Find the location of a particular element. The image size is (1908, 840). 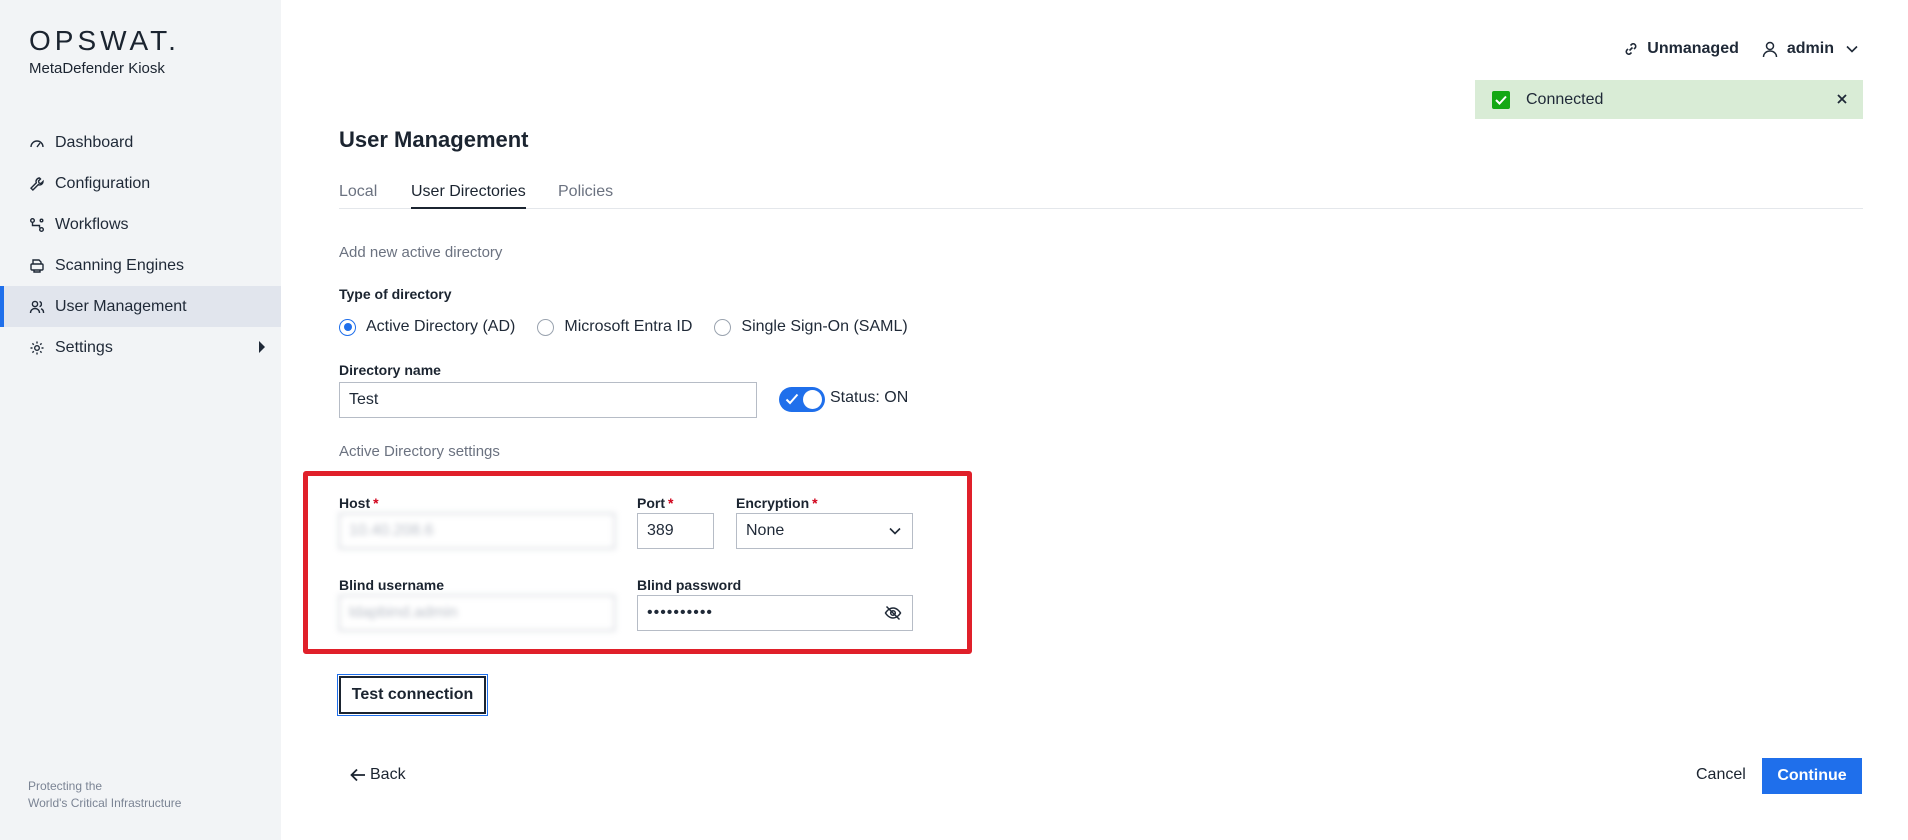

workflow-icon is located at coordinates (37, 225).